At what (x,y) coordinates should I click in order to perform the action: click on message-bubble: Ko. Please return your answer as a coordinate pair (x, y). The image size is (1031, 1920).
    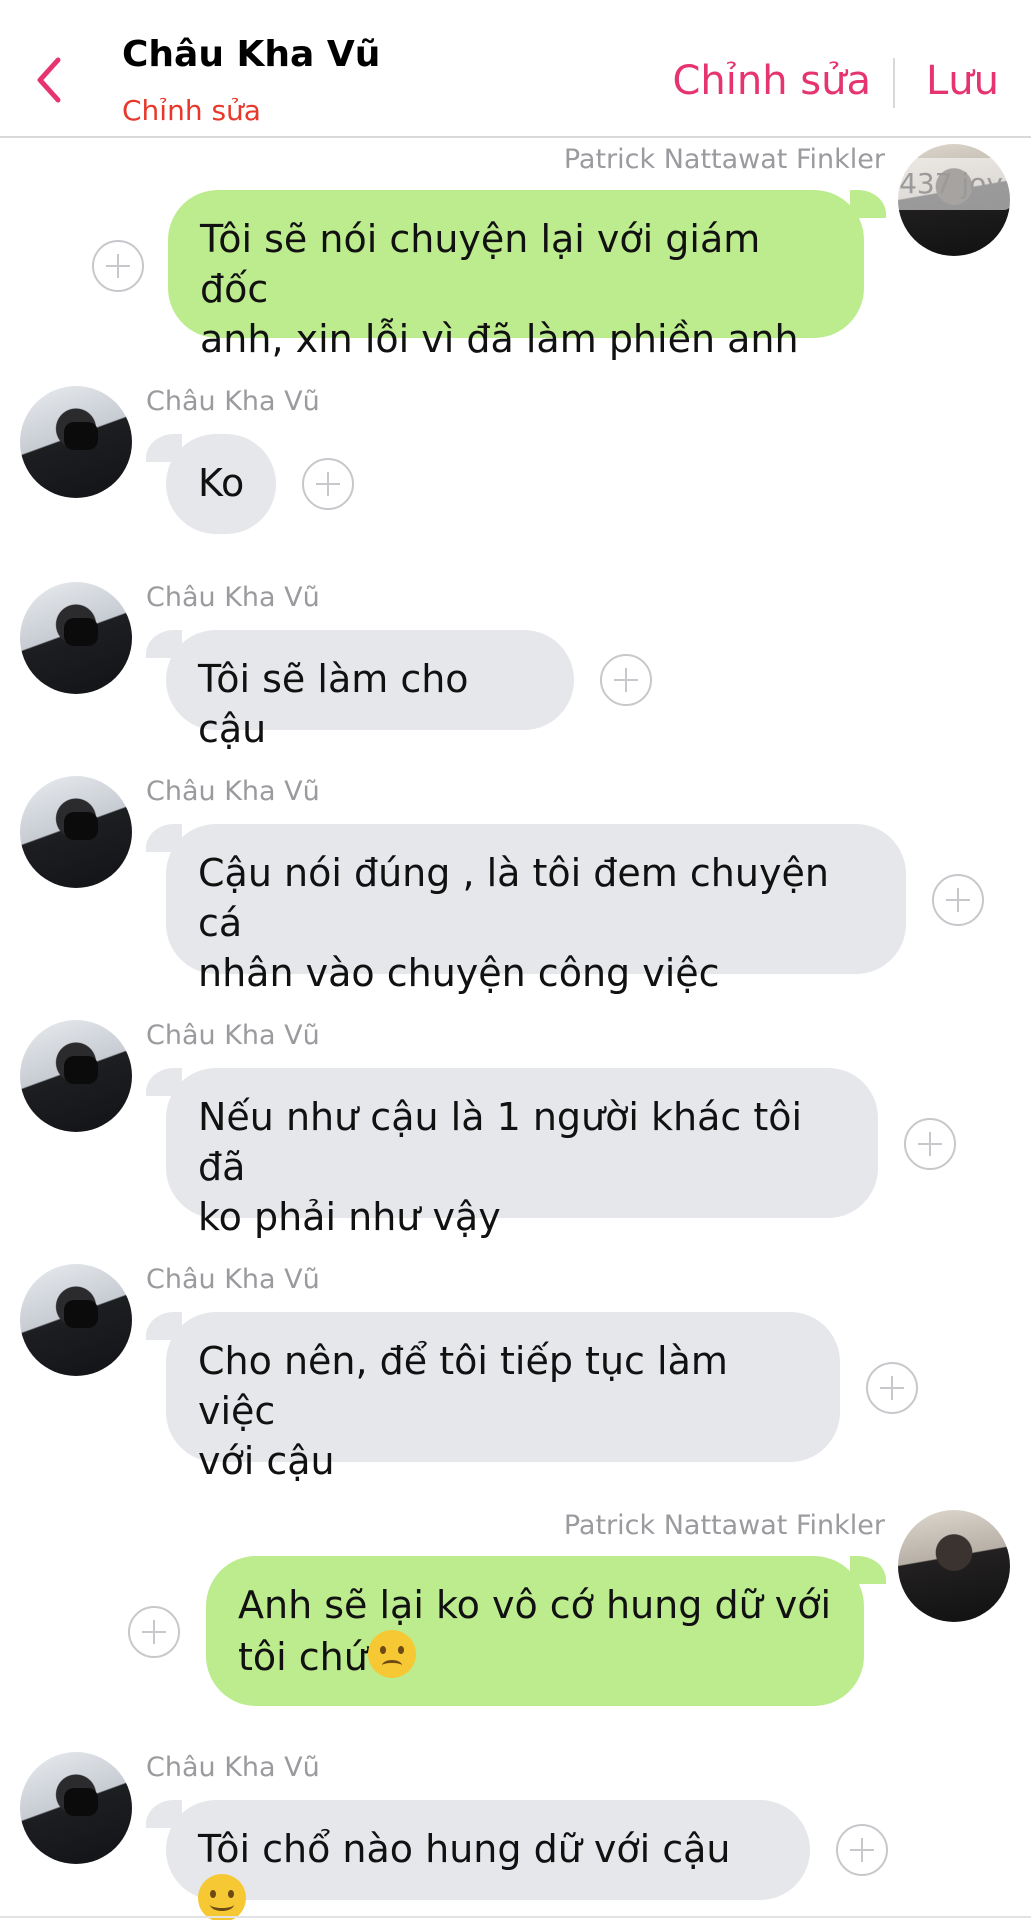
    Looking at the image, I should click on (221, 484).